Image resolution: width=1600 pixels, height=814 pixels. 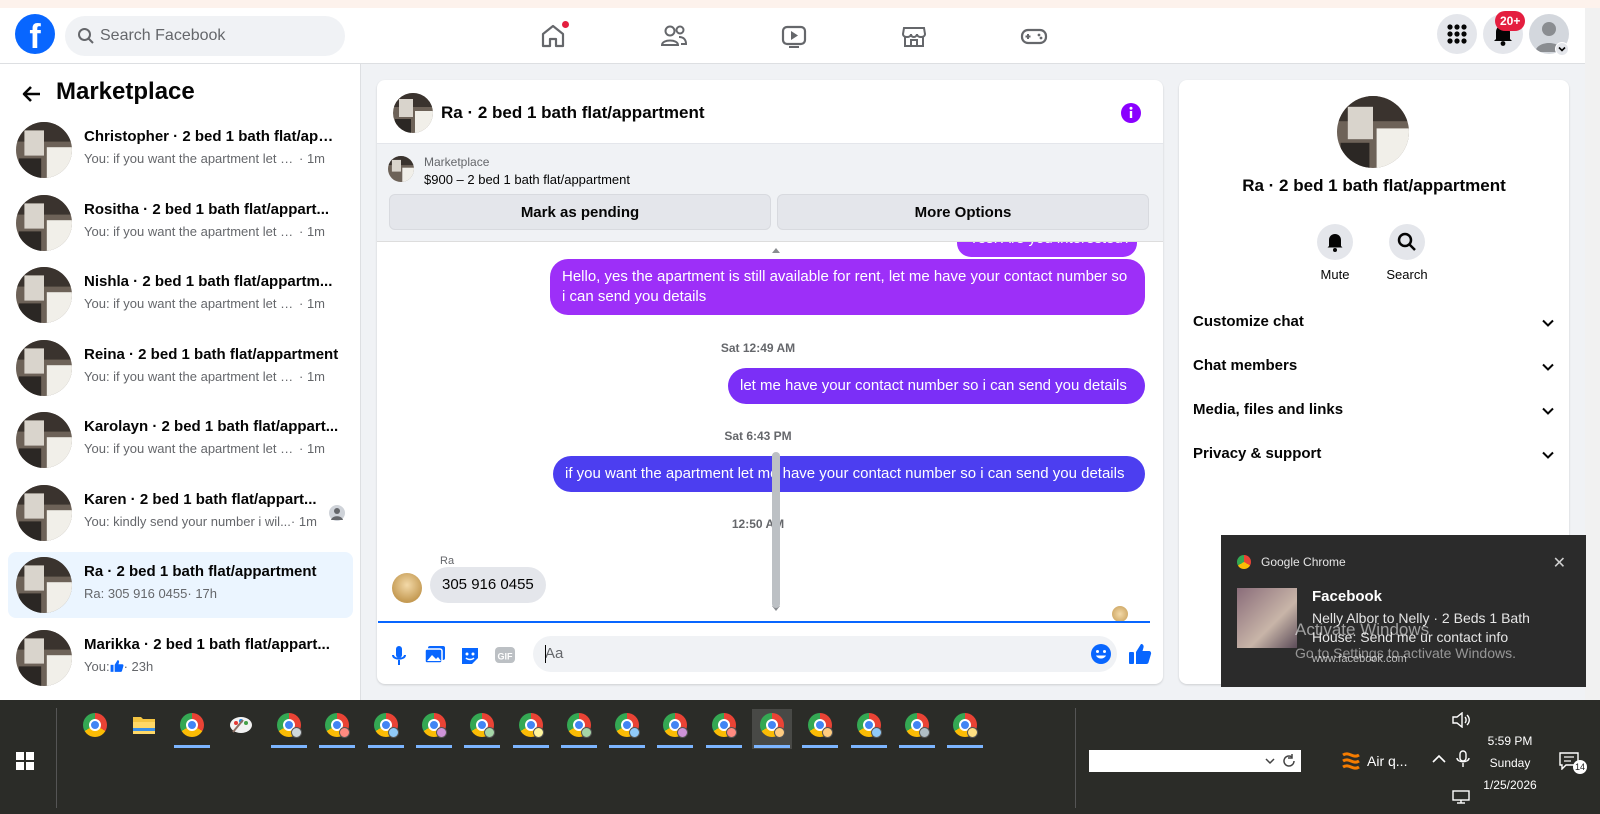 I want to click on gif-icon: GIF, so click(x=505, y=655).